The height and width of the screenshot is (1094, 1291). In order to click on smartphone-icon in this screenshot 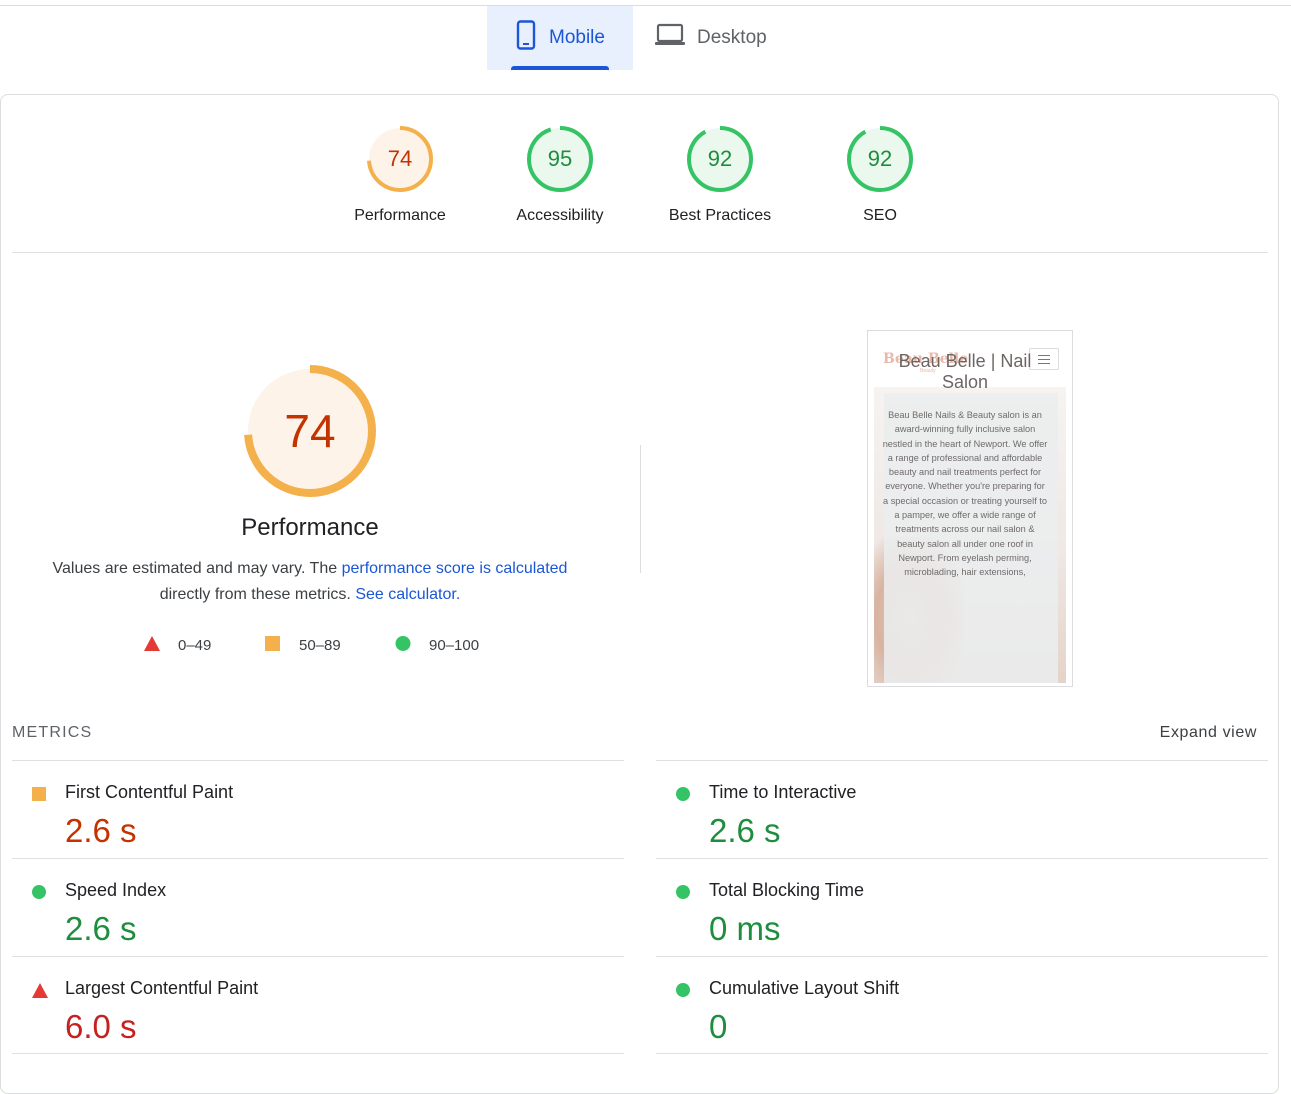, I will do `click(526, 38)`.